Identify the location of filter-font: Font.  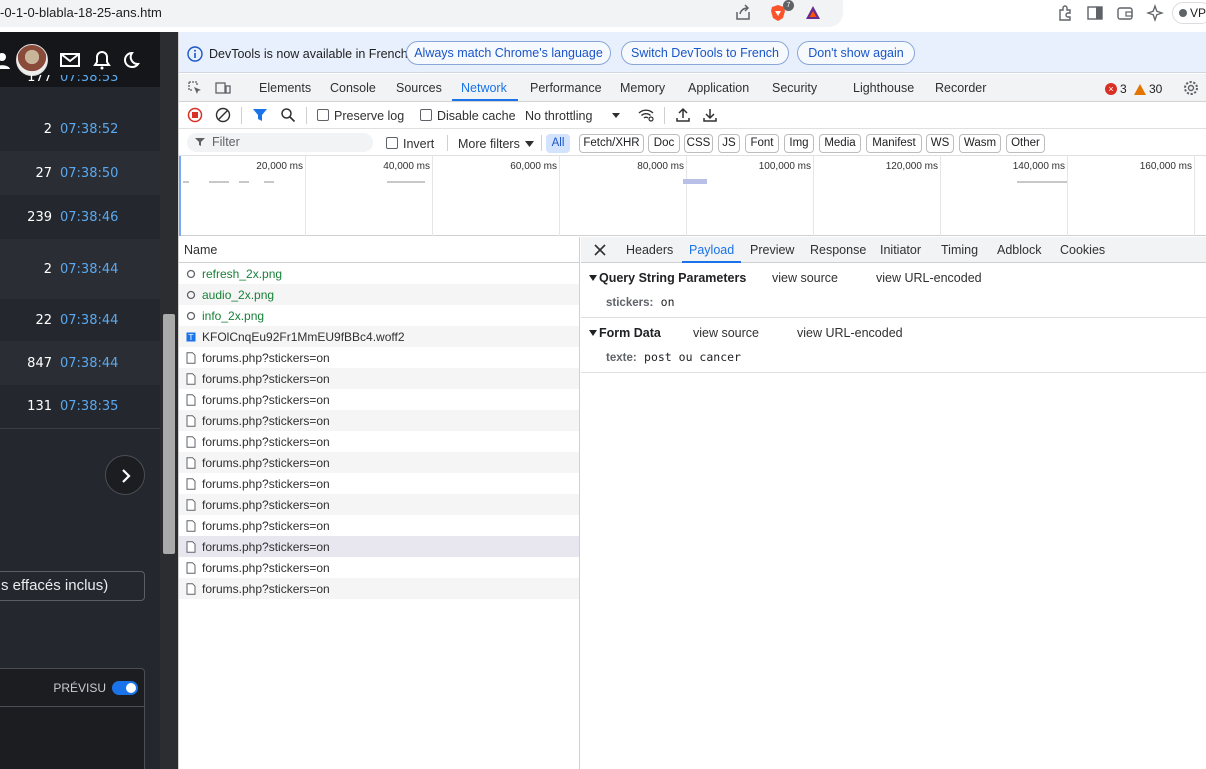
(762, 143).